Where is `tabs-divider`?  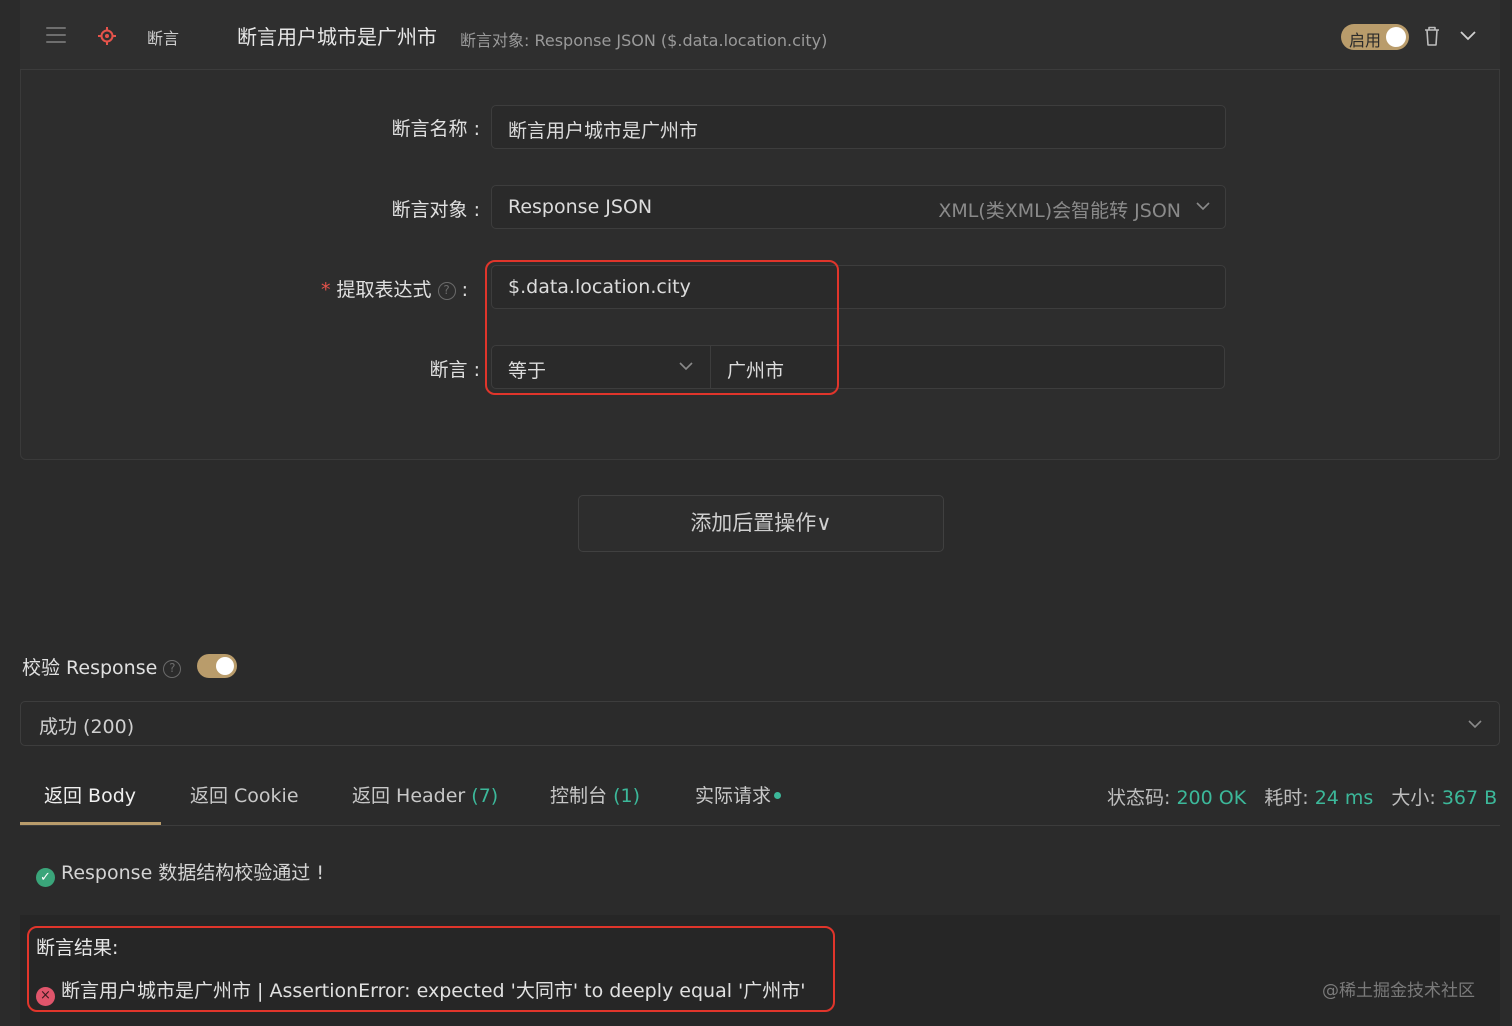 tabs-divider is located at coordinates (760, 825).